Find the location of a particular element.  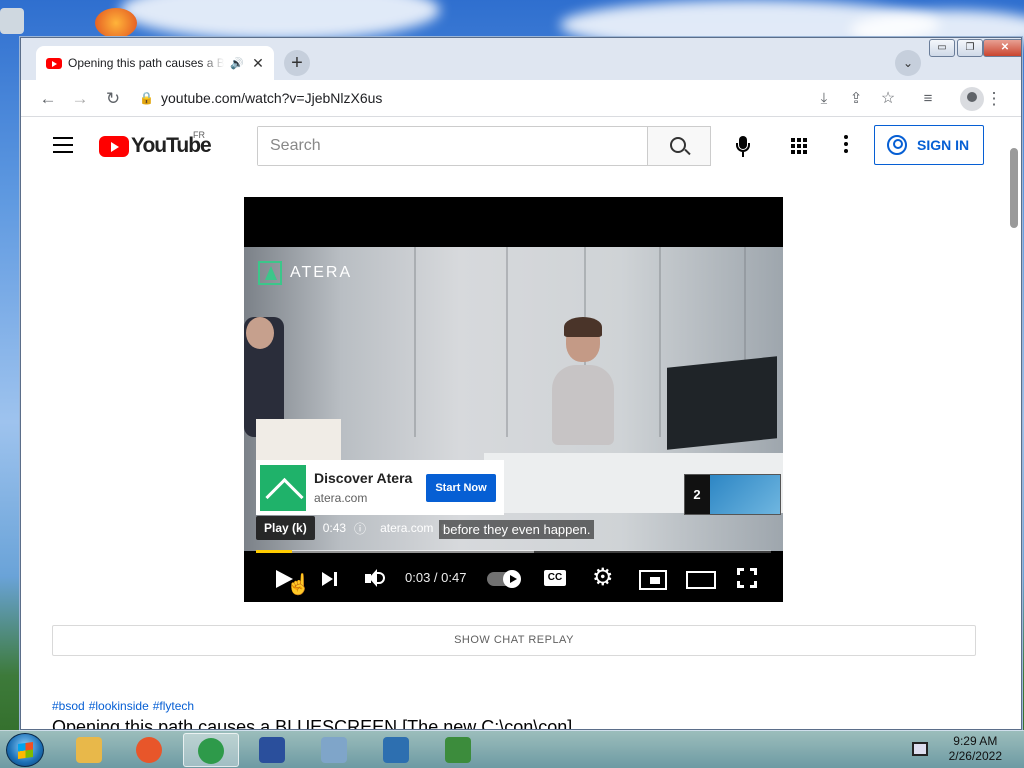

country-code: FR is located at coordinates (199, 135).